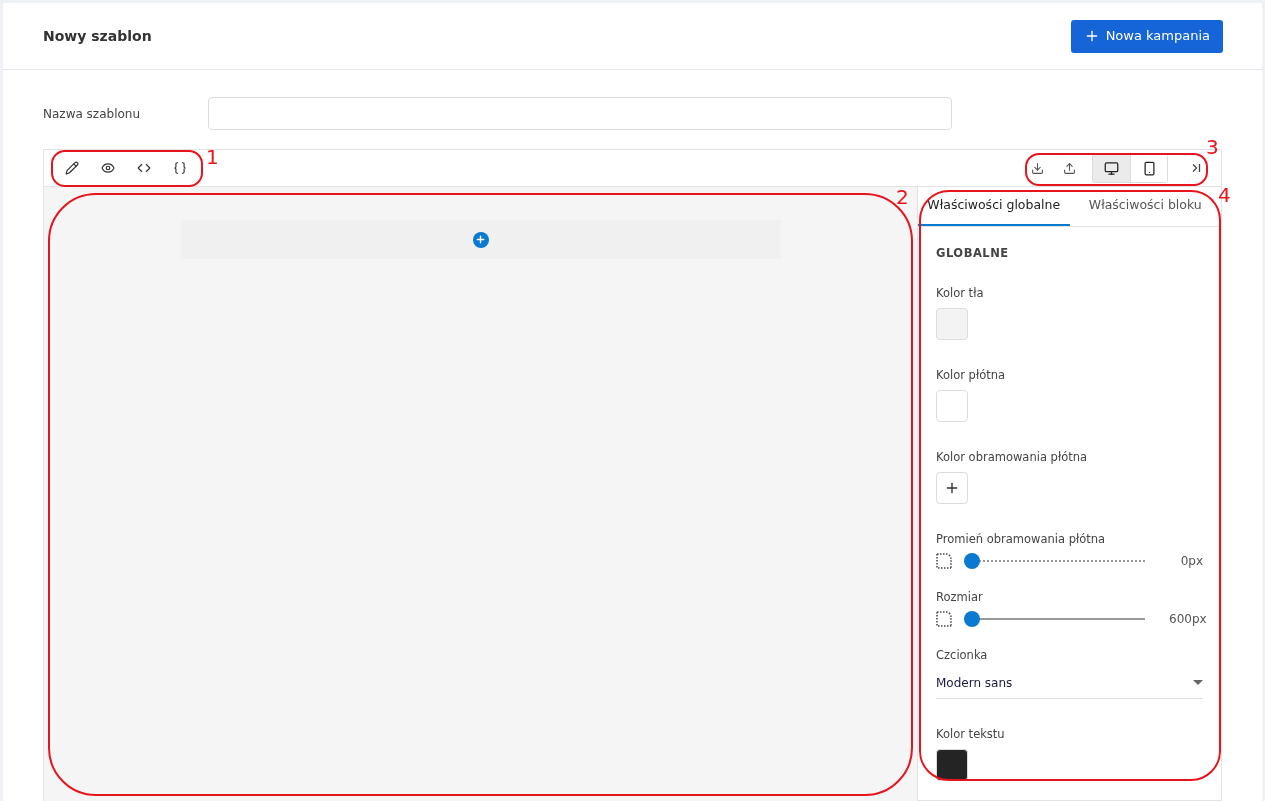 This screenshot has width=1265, height=801. Describe the element at coordinates (973, 253) in the screenshot. I see `section-heading: GLOBALNE` at that location.